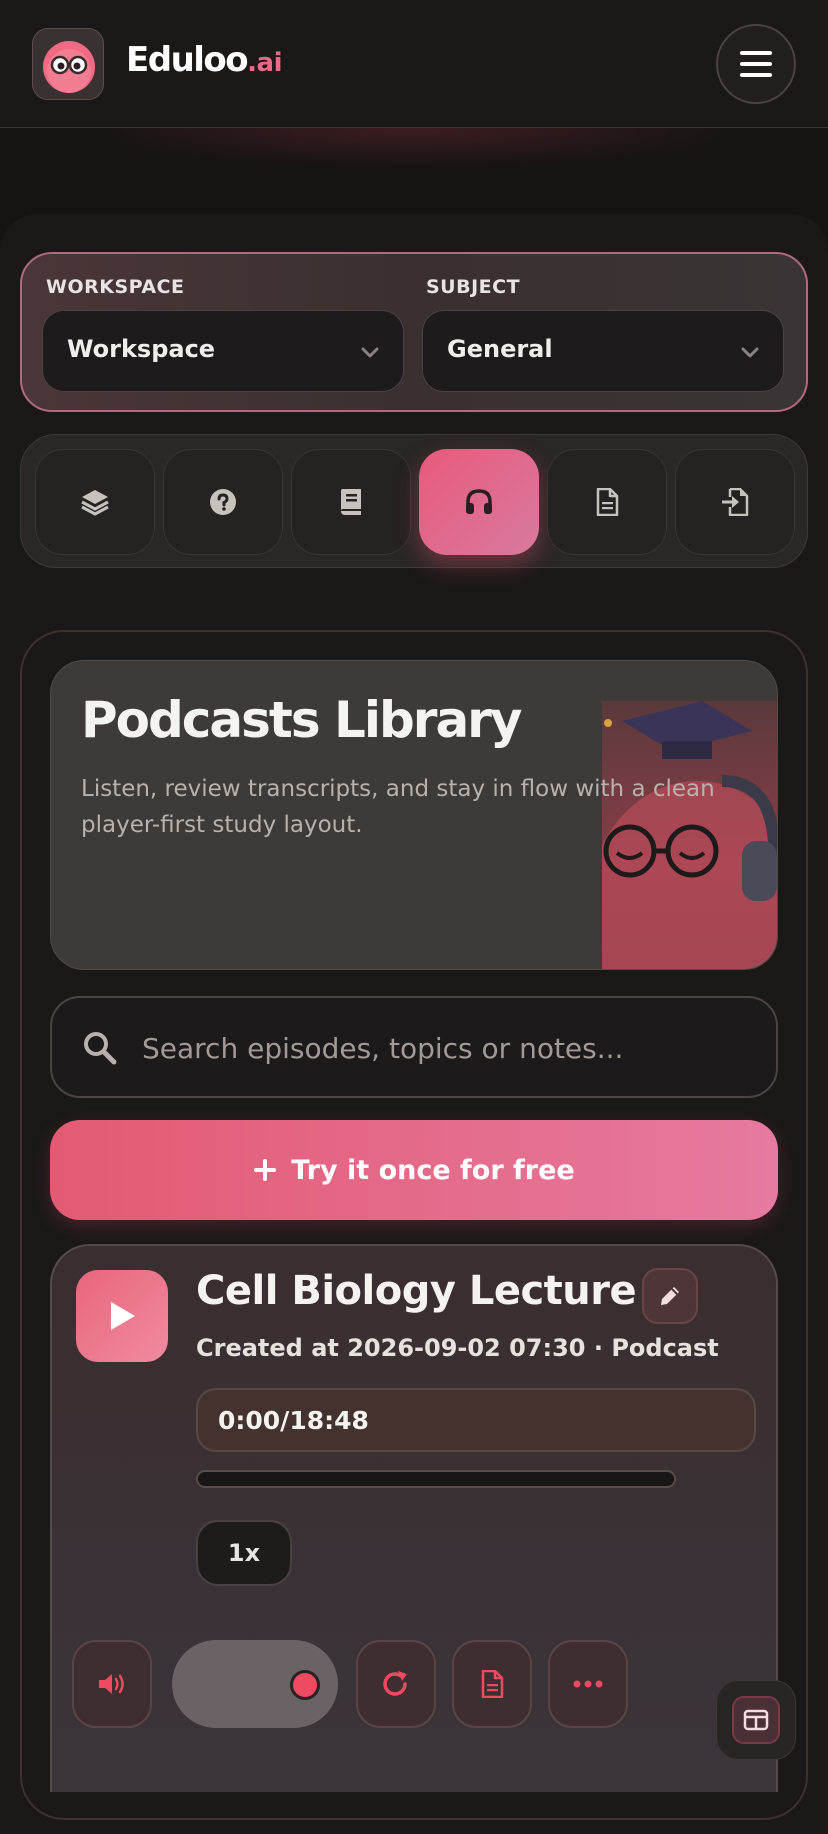 The image size is (828, 1834). I want to click on owl-mascot-icon, so click(68, 64).